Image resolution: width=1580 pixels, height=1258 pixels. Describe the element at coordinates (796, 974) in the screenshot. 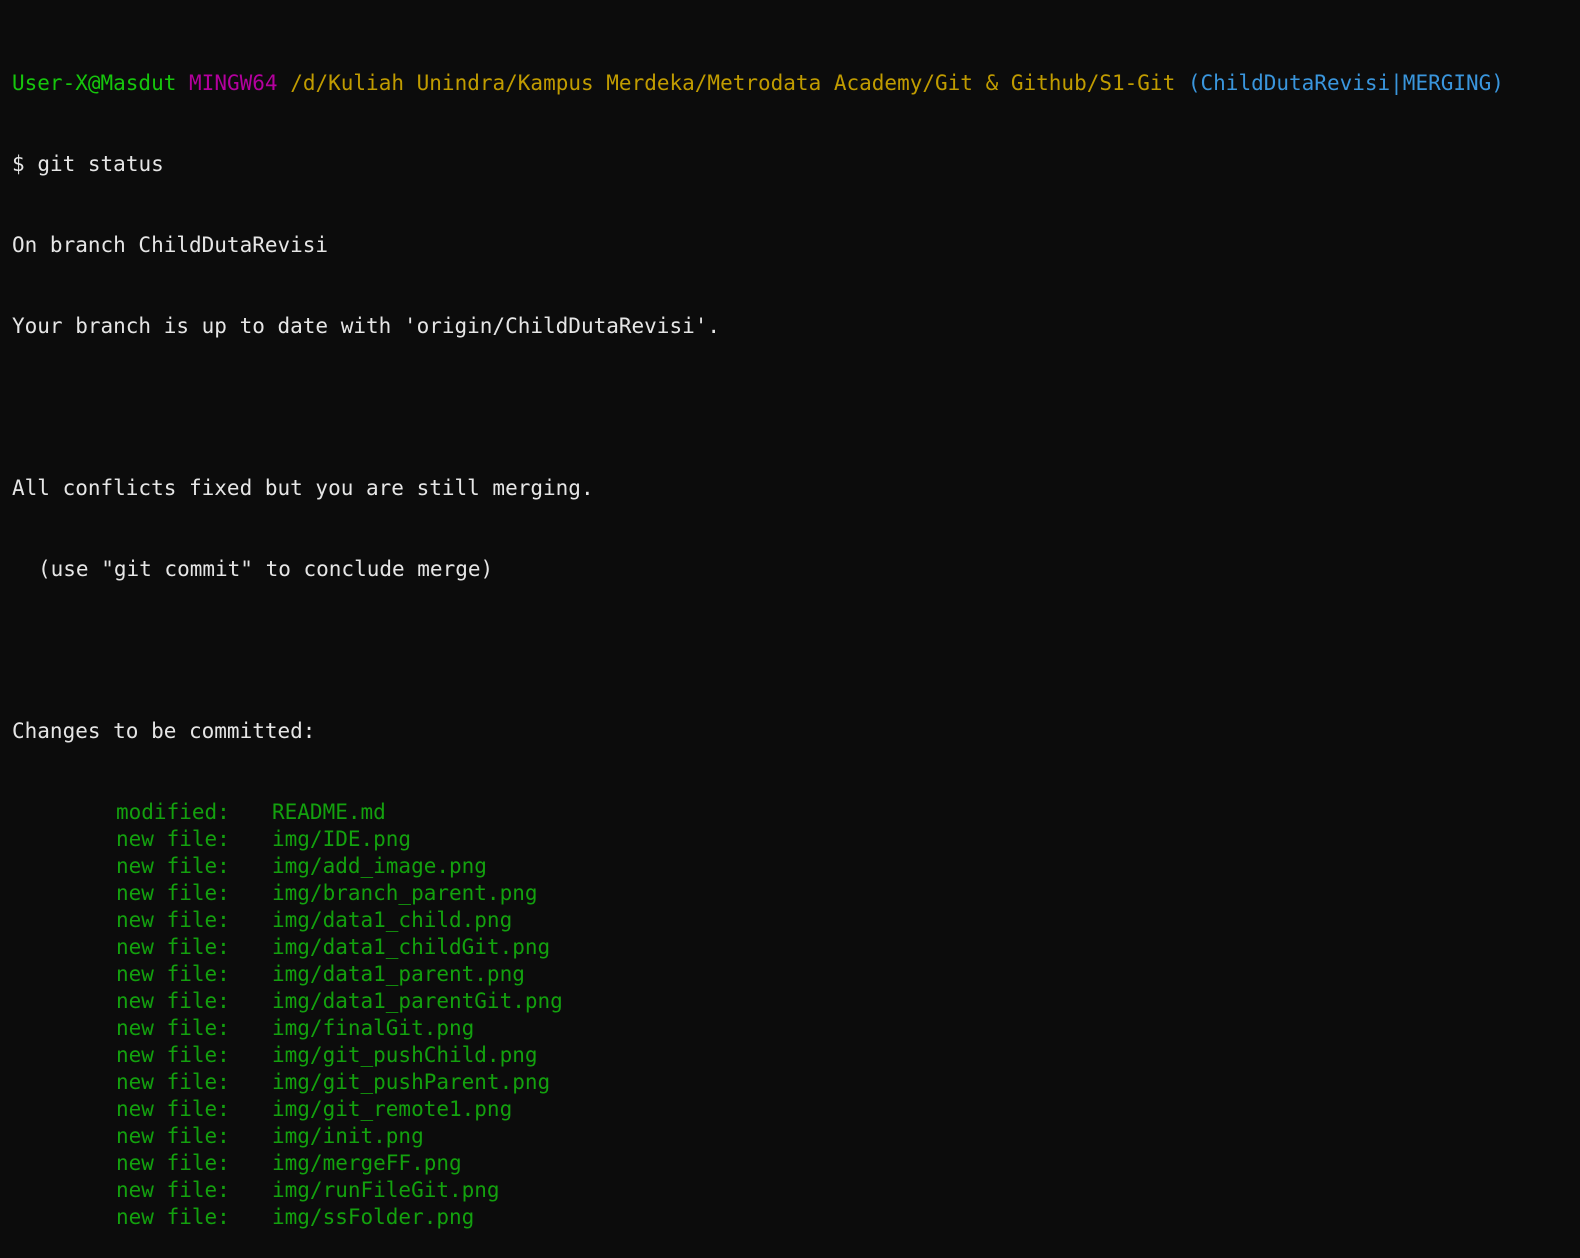

I see `staged-file-row: new file: img/data1_parent.png` at that location.